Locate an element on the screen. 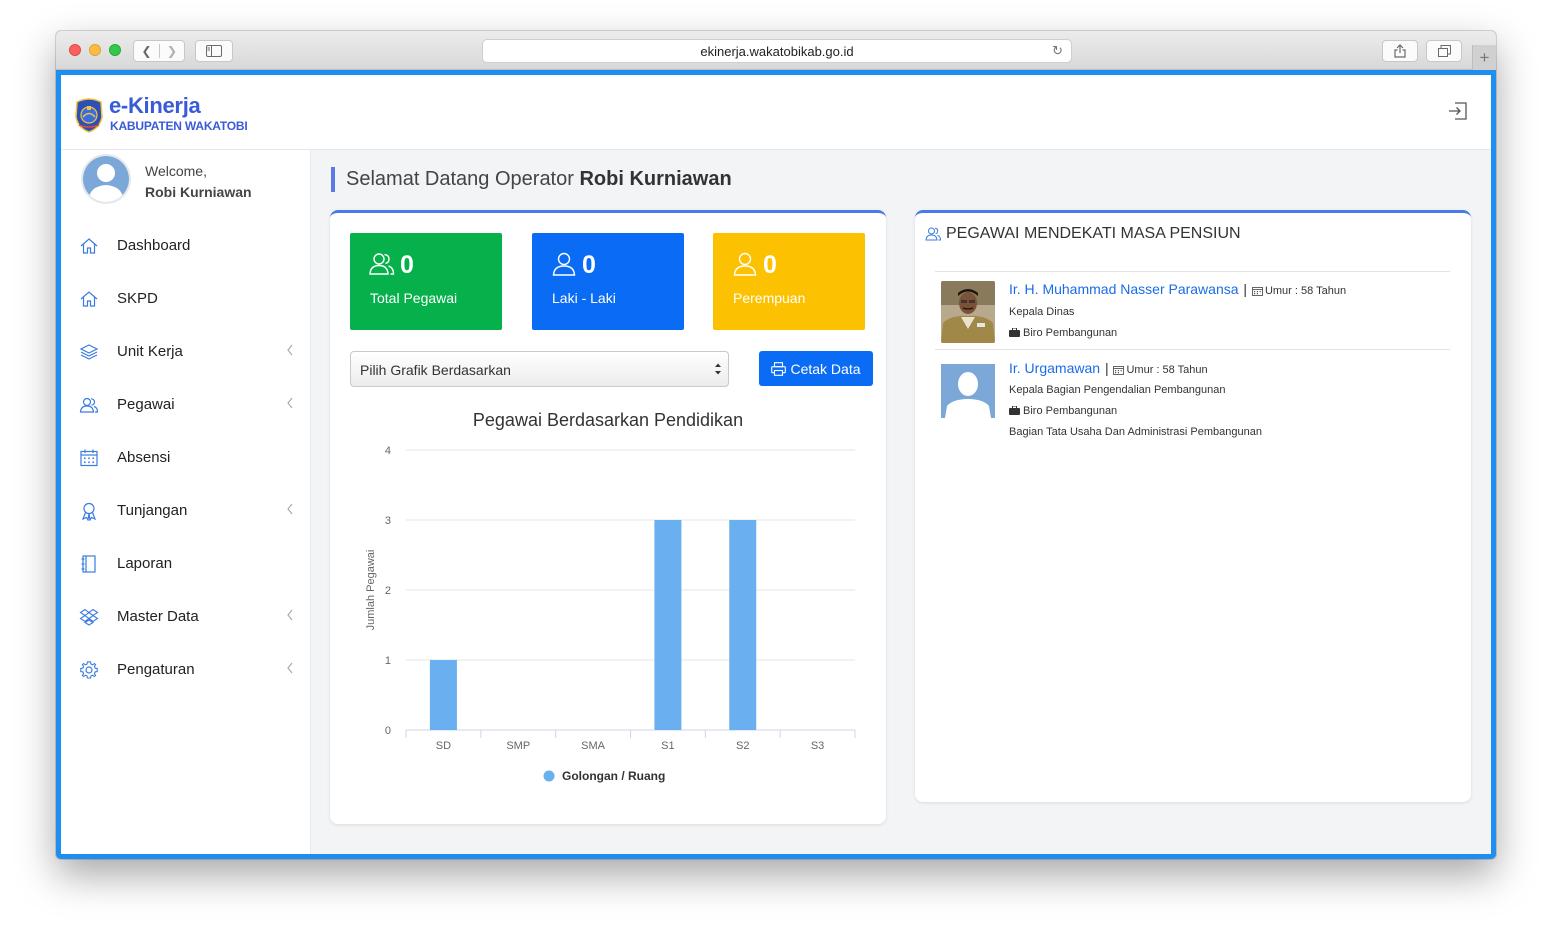 The height and width of the screenshot is (940, 1552). sidebar-item-label: Absensi is located at coordinates (144, 457).